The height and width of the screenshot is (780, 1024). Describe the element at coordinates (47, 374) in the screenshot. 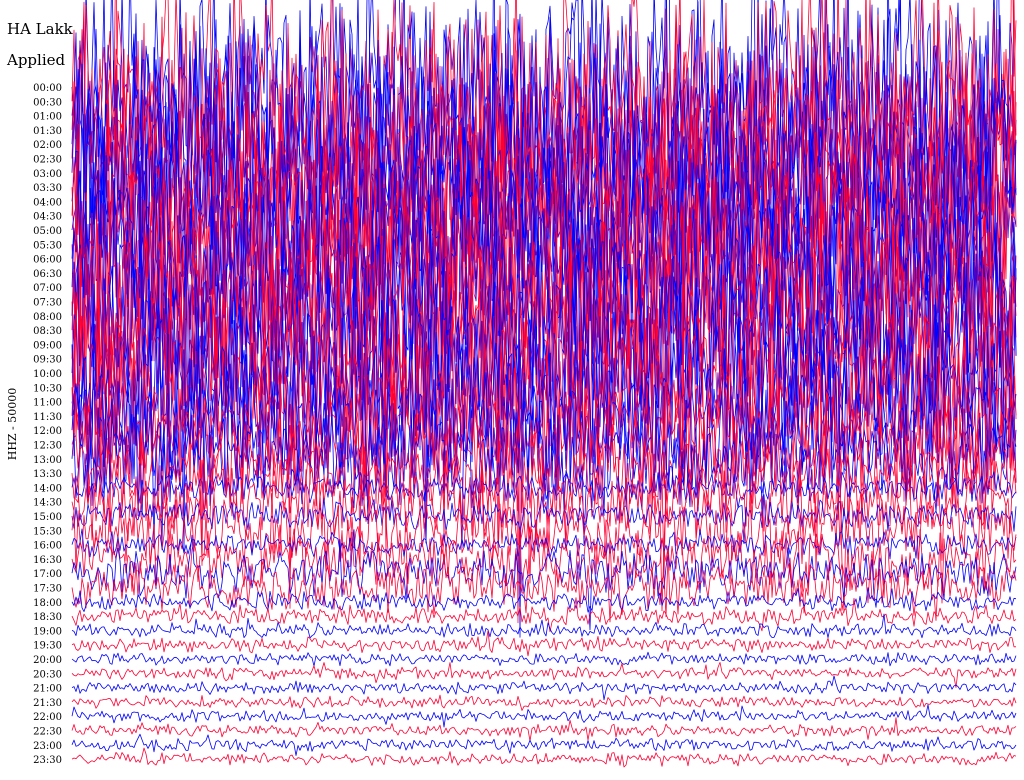

I see `time-tick-label: 10:00` at that location.